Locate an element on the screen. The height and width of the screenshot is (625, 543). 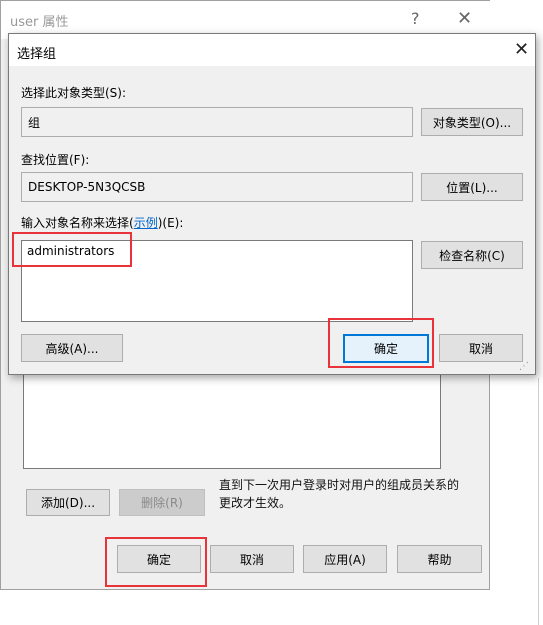
resize-grip-icon: ⋰ is located at coordinates (524, 366).